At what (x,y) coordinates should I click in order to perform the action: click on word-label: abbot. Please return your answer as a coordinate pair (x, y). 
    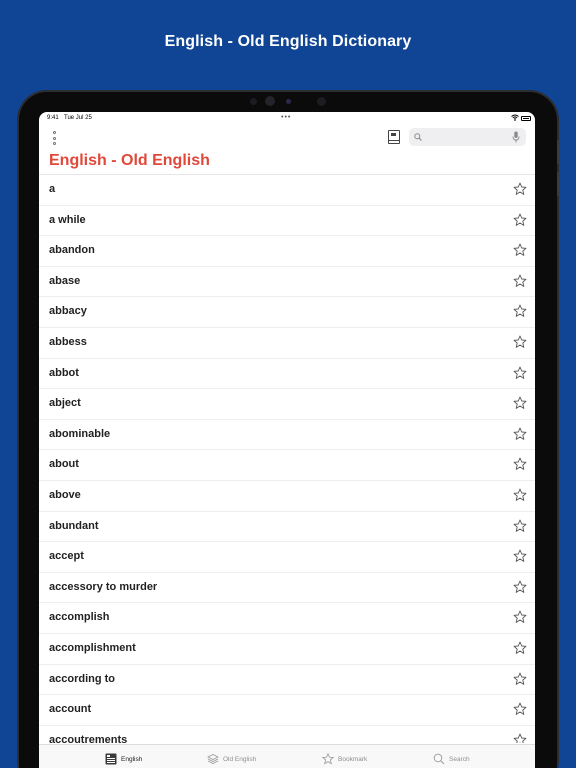
    Looking at the image, I should click on (64, 372).